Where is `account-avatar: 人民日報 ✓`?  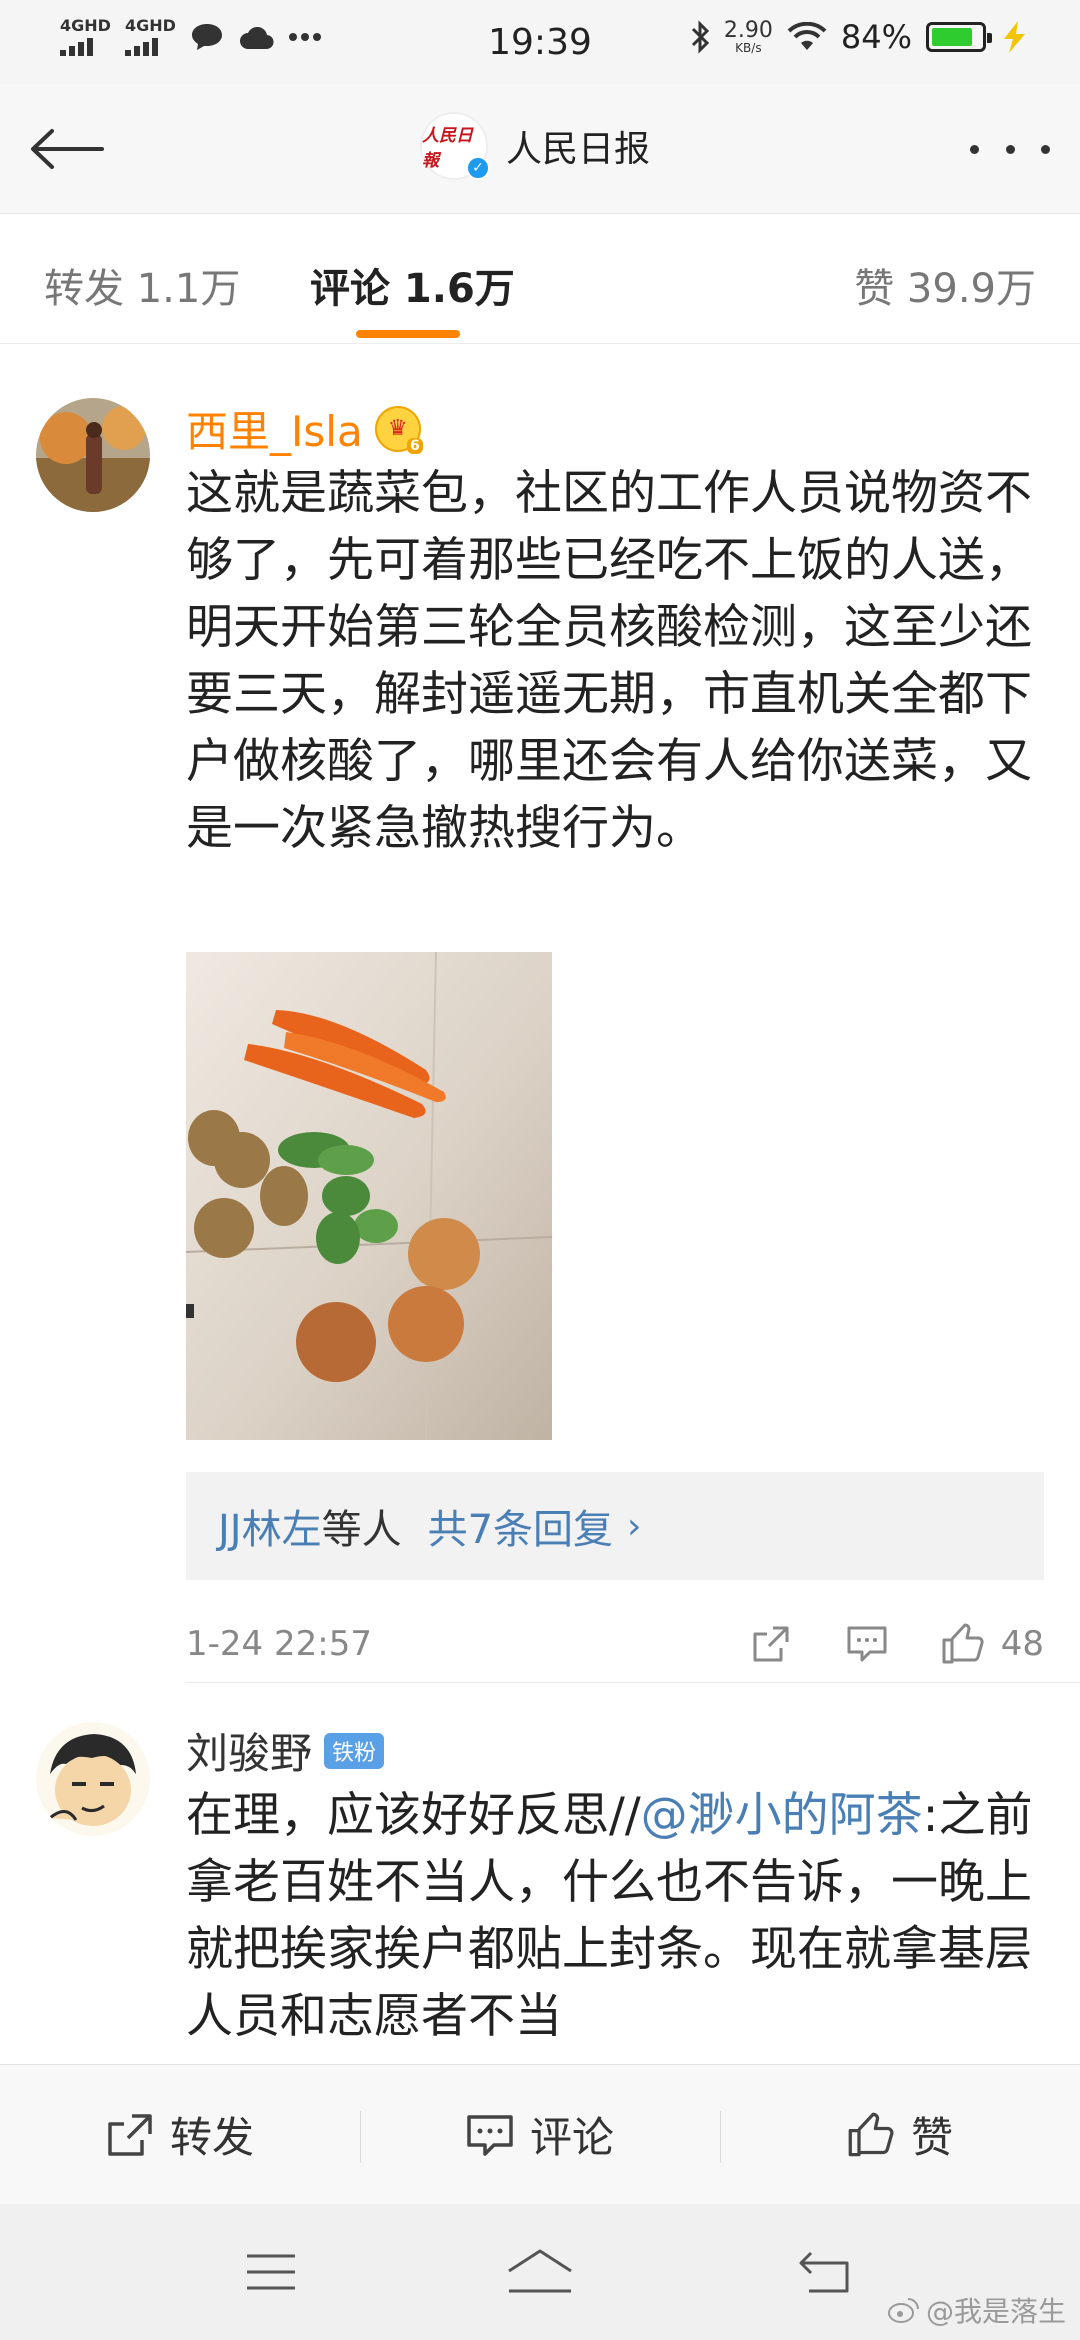 account-avatar: 人民日報 ✓ is located at coordinates (455, 146).